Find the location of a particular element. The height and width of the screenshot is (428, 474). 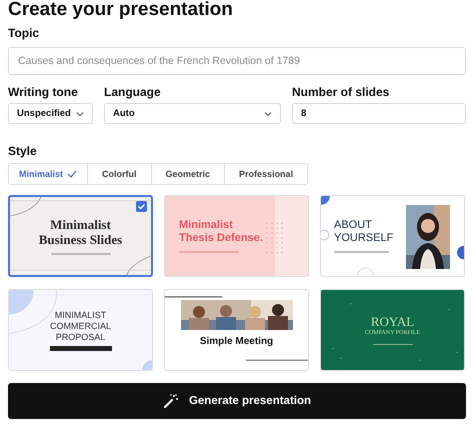

check-icon is located at coordinates (72, 174).